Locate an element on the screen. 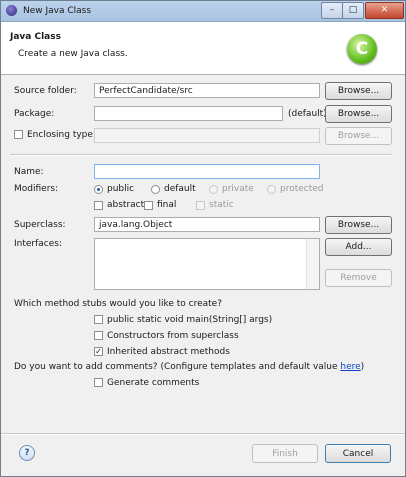  comments-question-end: ) is located at coordinates (362, 367).